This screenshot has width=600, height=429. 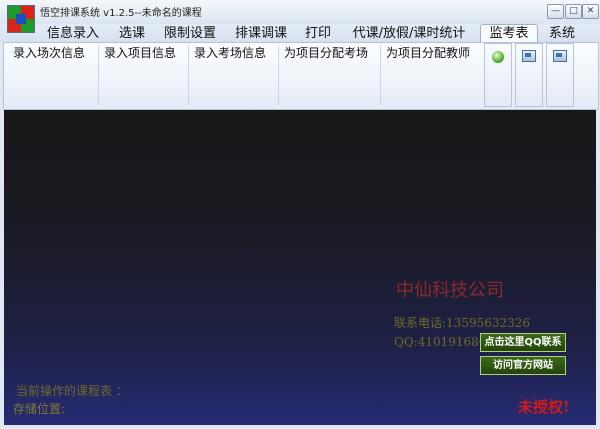 I want to click on minimize-button: —, so click(x=555, y=11).